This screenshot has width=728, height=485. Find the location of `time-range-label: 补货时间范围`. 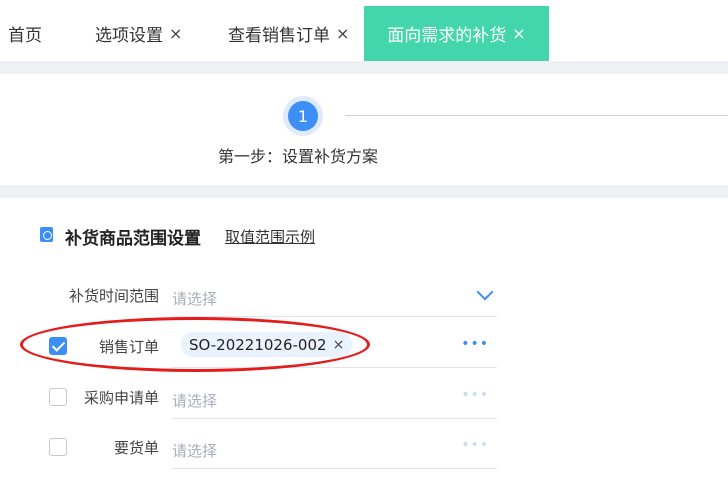

time-range-label: 补货时间范围 is located at coordinates (113, 296).